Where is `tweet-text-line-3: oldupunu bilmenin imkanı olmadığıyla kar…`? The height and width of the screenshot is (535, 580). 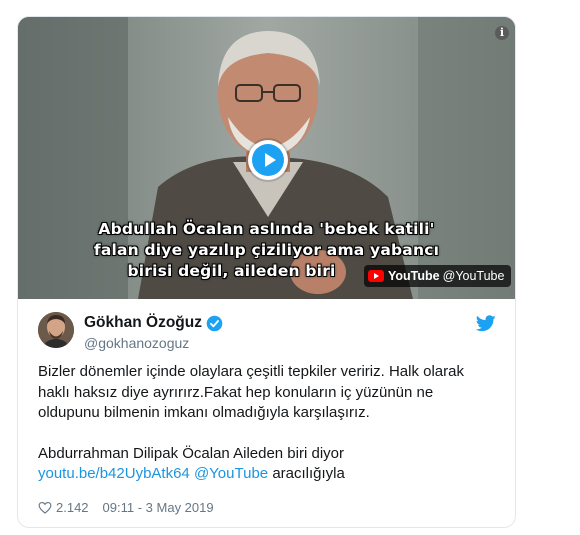 tweet-text-line-3: oldupunu bilmenin imkanı olmadığıyla kar… is located at coordinates (204, 412).